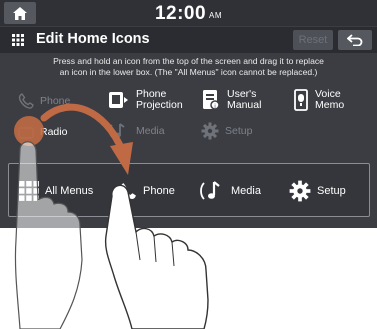  I want to click on clock: 12:00 AM, so click(188, 14).